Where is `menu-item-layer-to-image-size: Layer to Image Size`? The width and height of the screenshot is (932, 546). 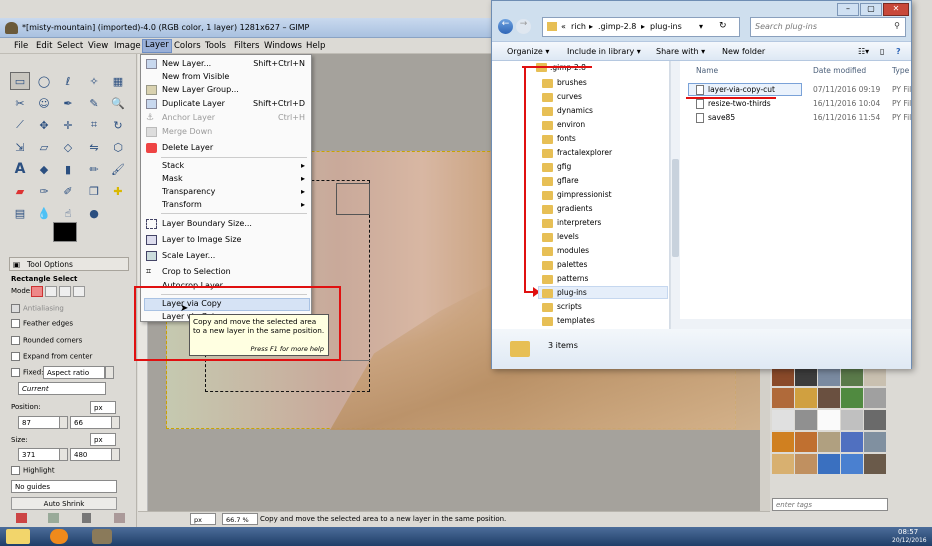 menu-item-layer-to-image-size: Layer to Image Size is located at coordinates (201, 239).